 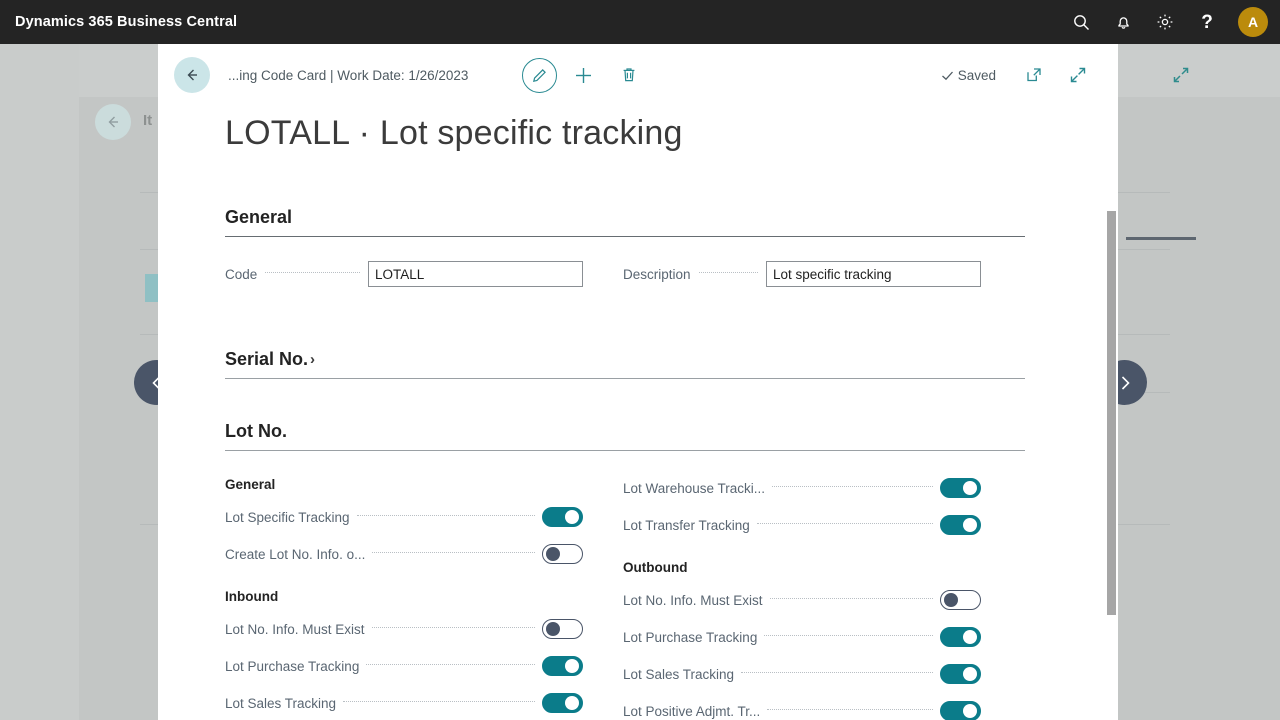 I want to click on toggle-label: Lot Transfer Tracking, so click(x=686, y=525).